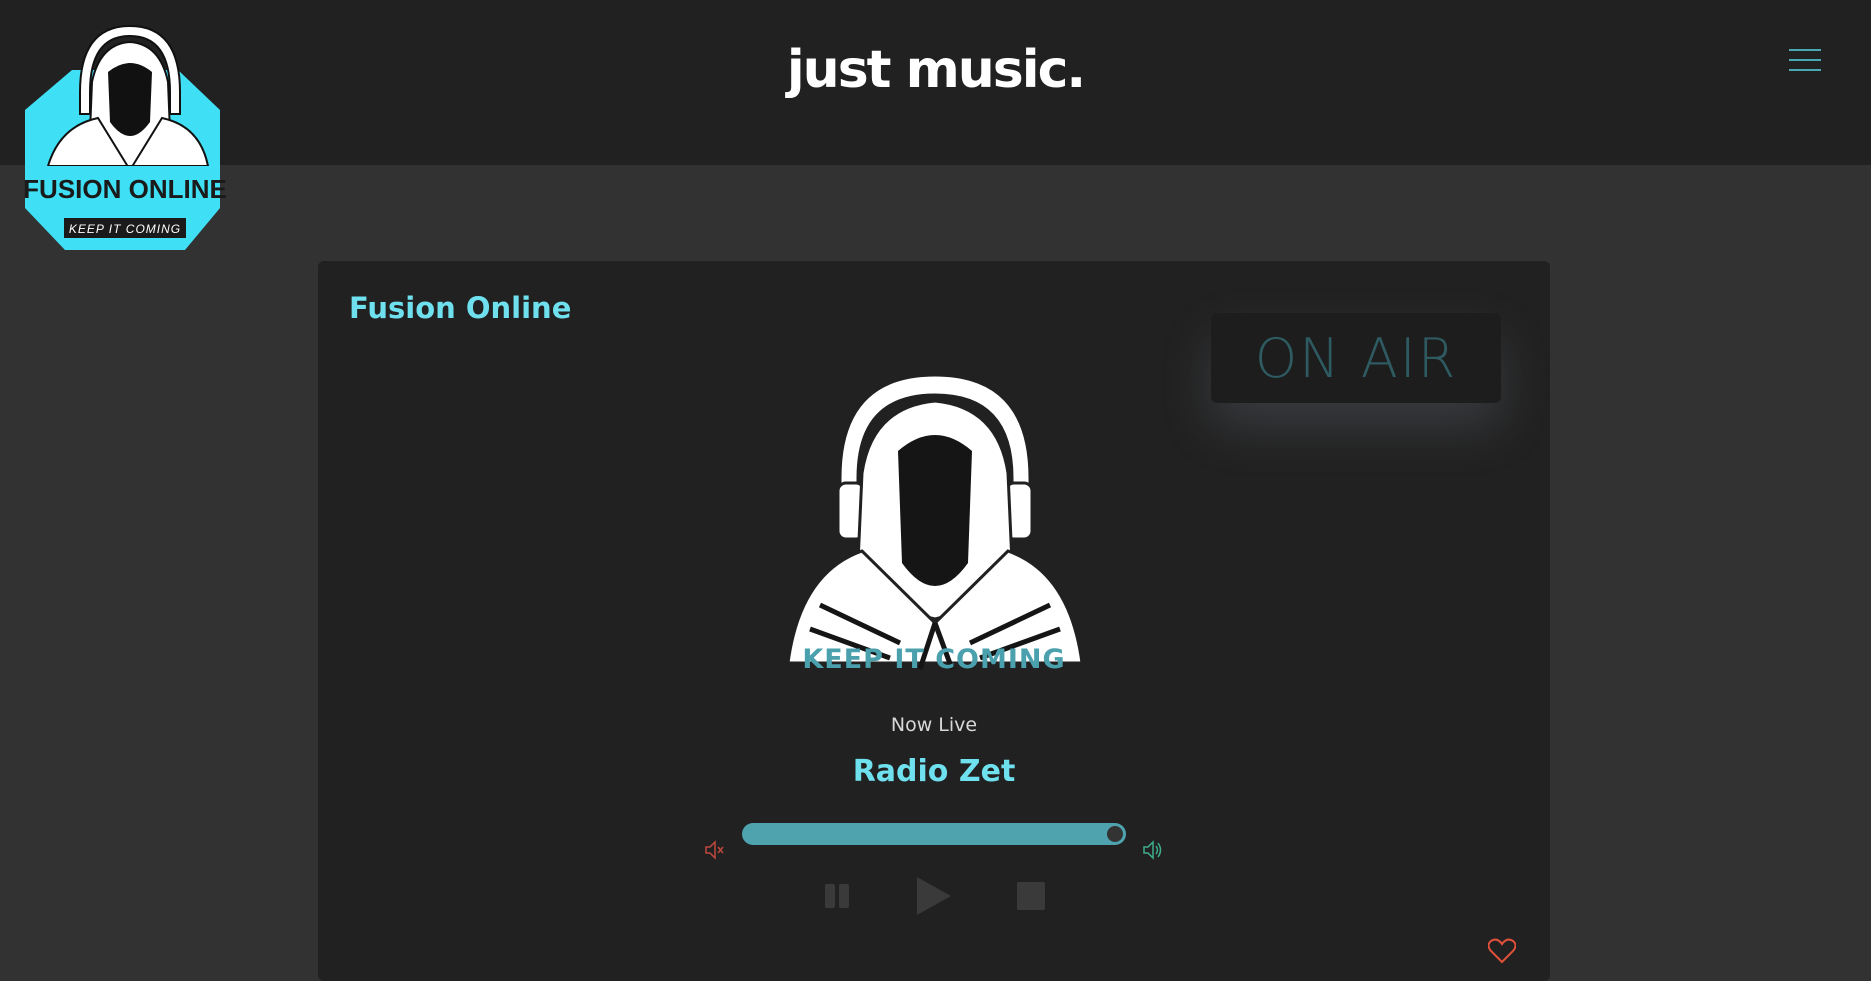 This screenshot has height=981, width=1871. Describe the element at coordinates (1805, 60) in the screenshot. I see `hamburger-menu-icon` at that location.